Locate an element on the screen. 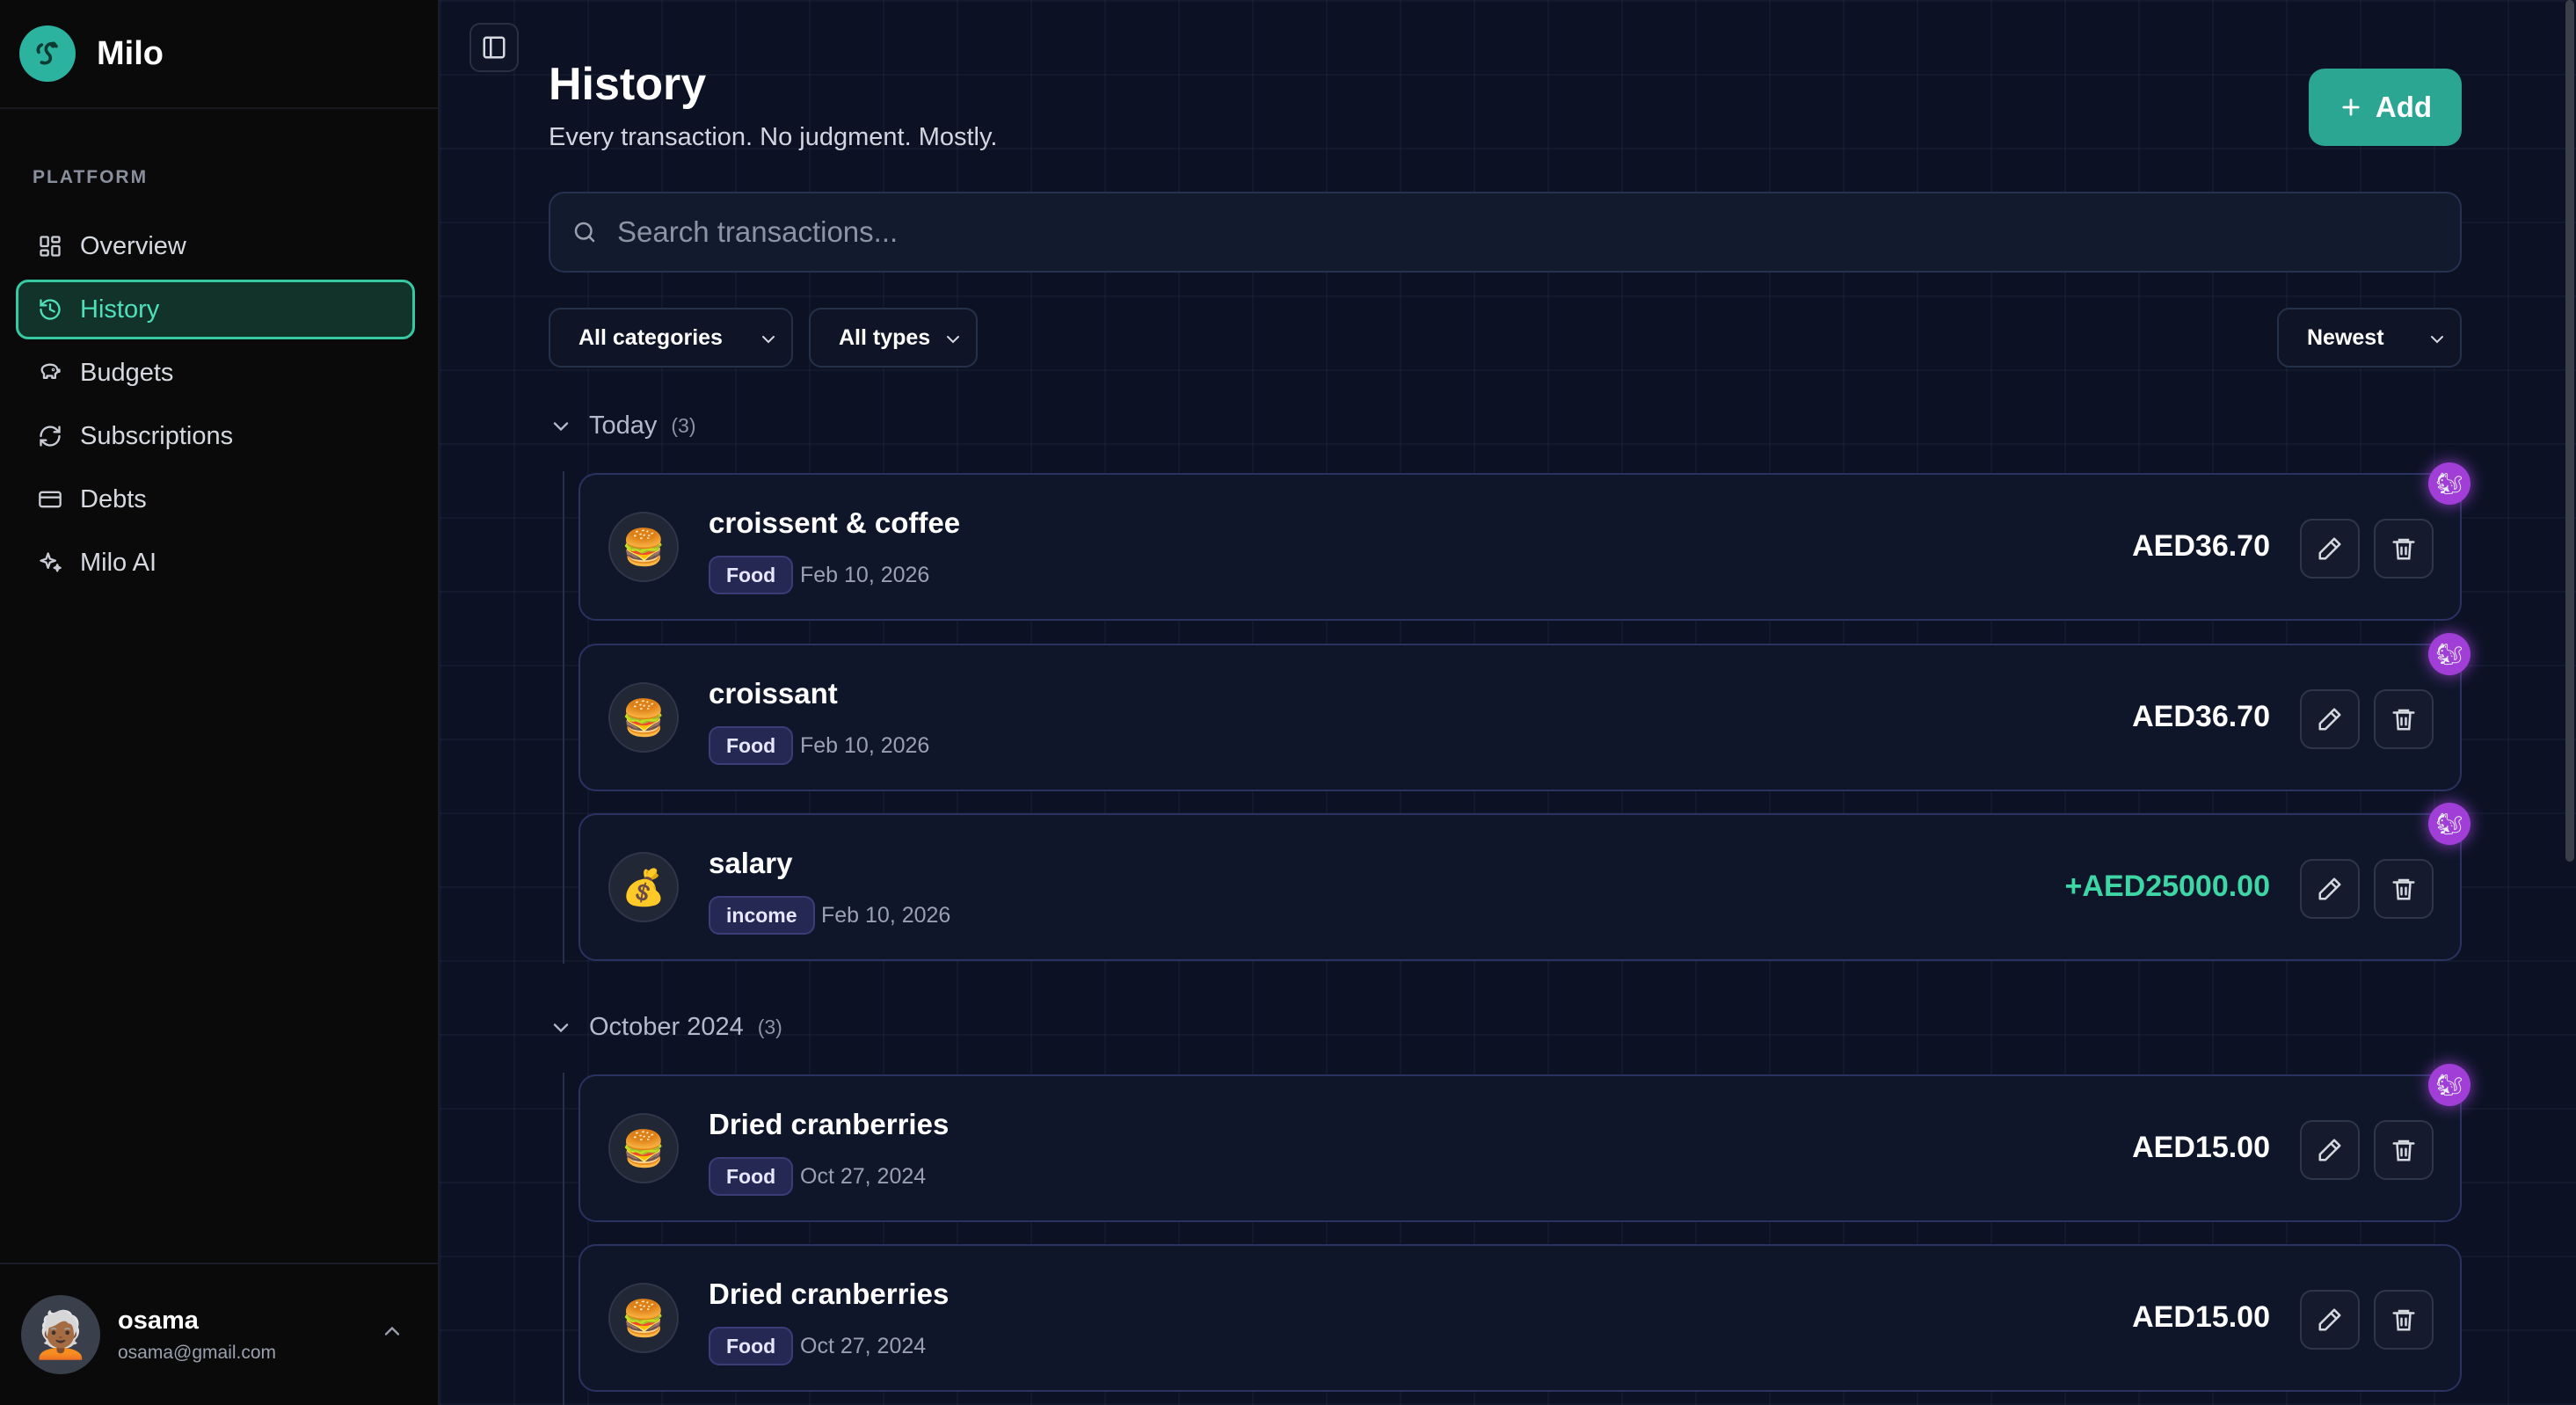 Image resolution: width=2576 pixels, height=1405 pixels. history-icon is located at coordinates (50, 309).